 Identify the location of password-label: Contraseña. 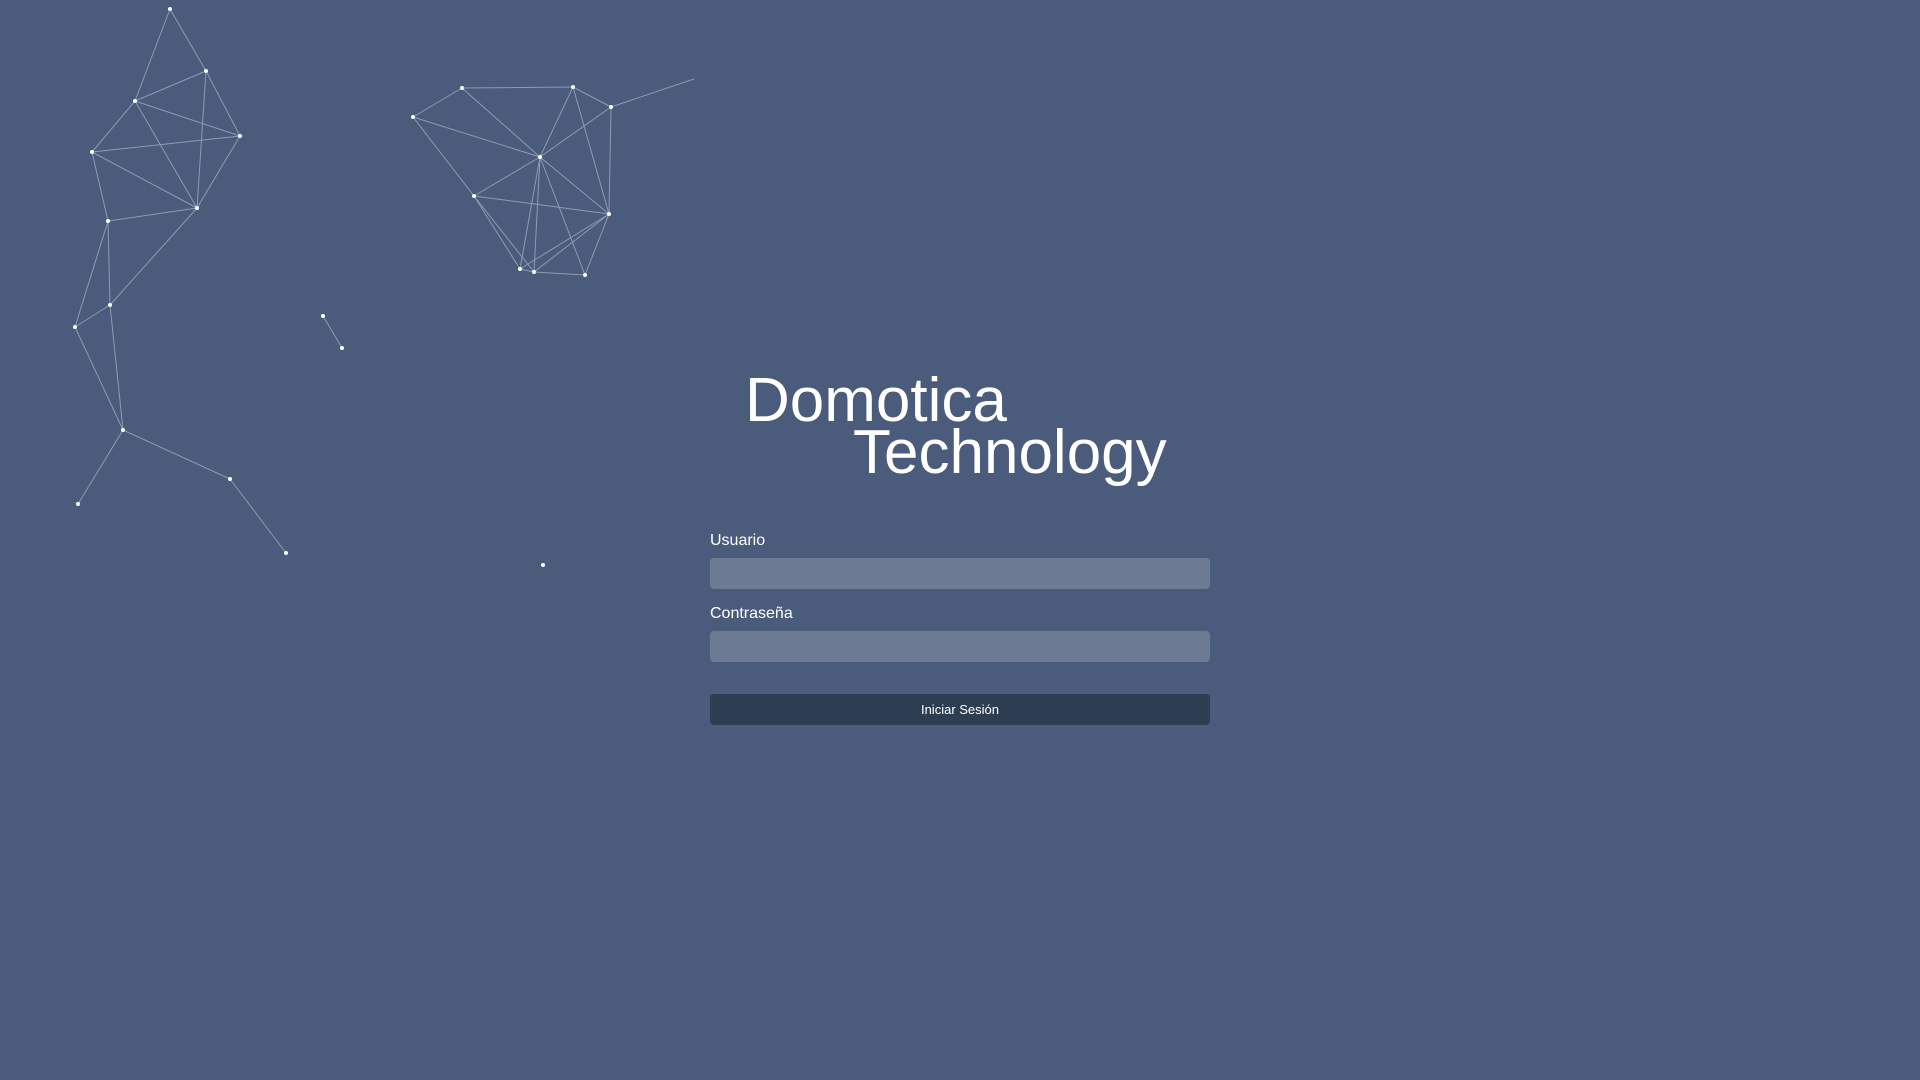
(751, 613).